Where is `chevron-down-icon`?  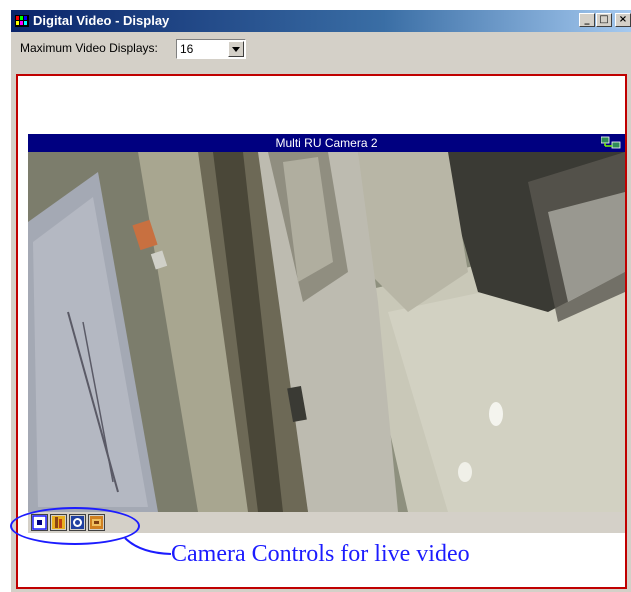
chevron-down-icon is located at coordinates (236, 49).